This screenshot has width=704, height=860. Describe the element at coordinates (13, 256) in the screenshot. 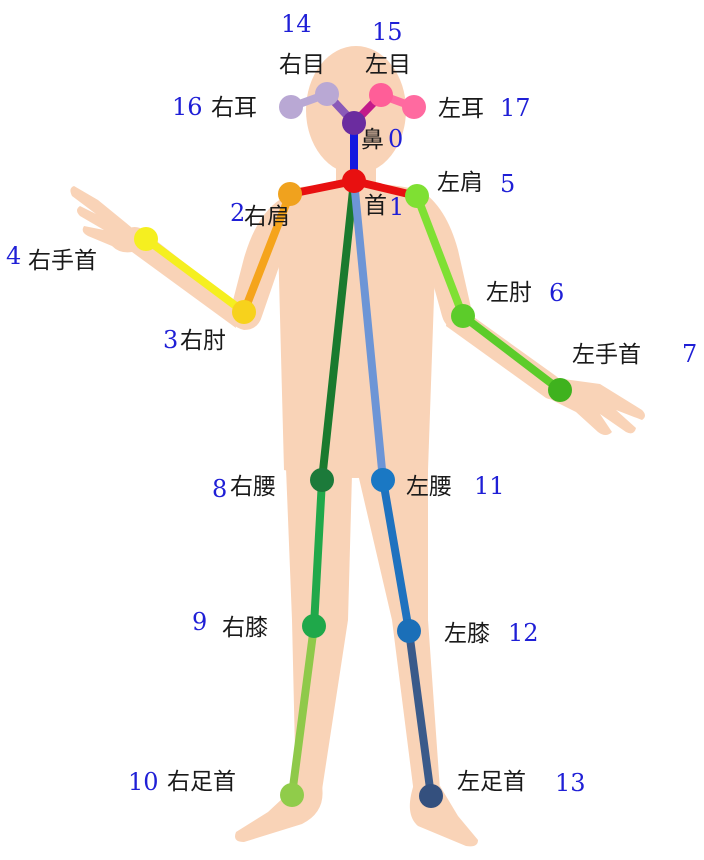

I see `label-num-4: 4` at that location.